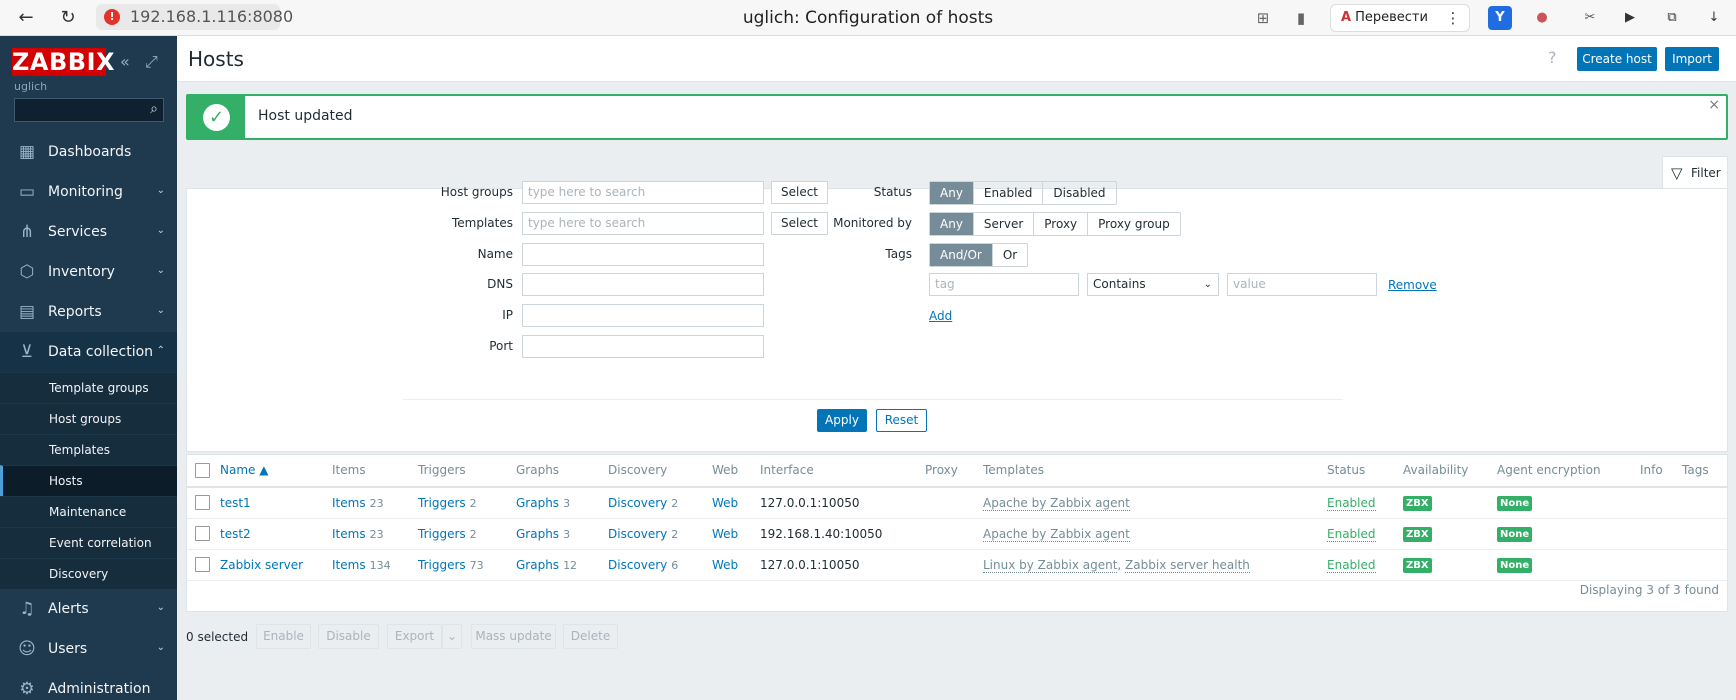 The width and height of the screenshot is (1736, 700). Describe the element at coordinates (1714, 18) in the screenshot. I see `downloads-icon: ↓` at that location.